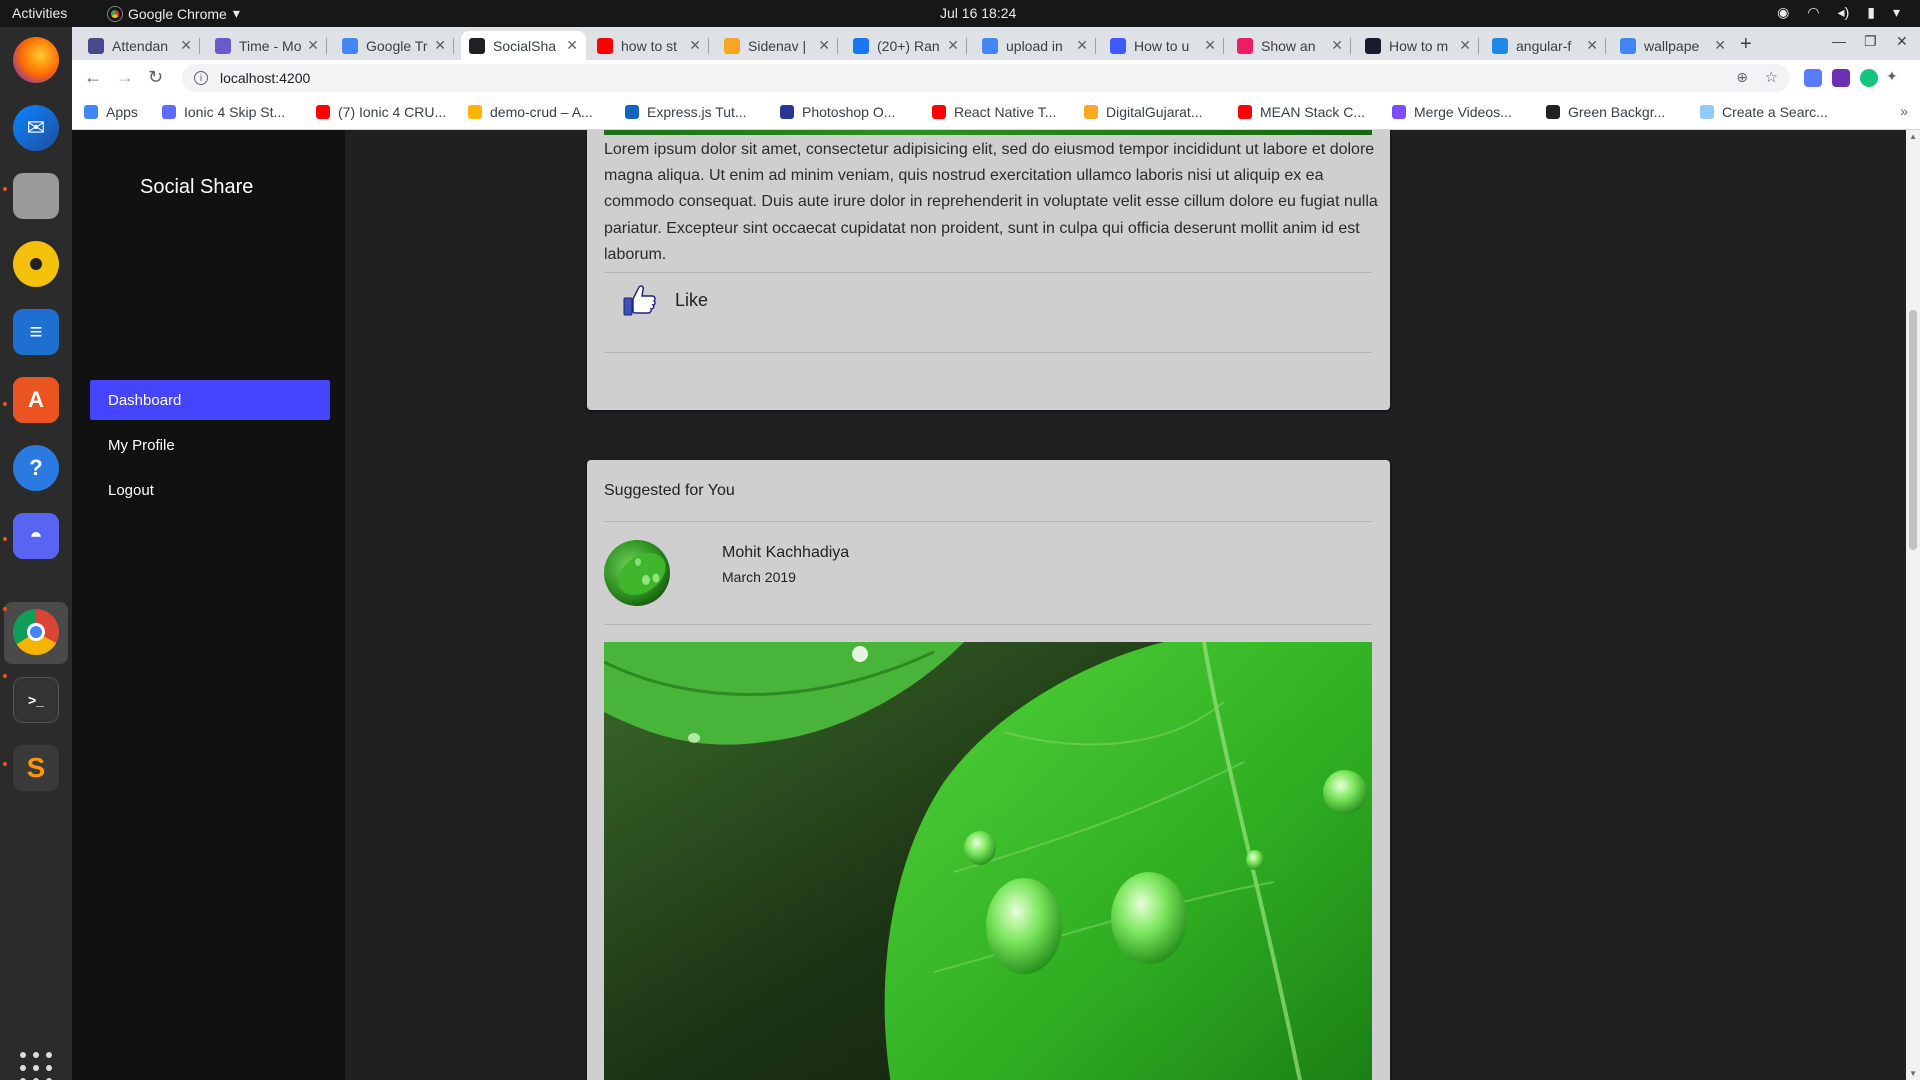 The image size is (1920, 1080). Describe the element at coordinates (906, 45) in the screenshot. I see `tab: (20+) Ran ✕` at that location.